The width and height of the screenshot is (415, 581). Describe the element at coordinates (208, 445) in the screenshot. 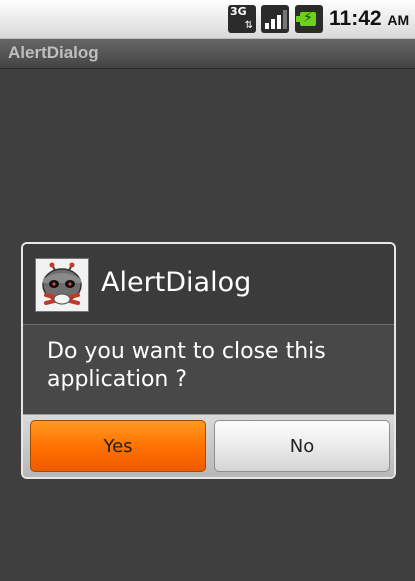

I see `dialog-button-bar: Yes No` at that location.